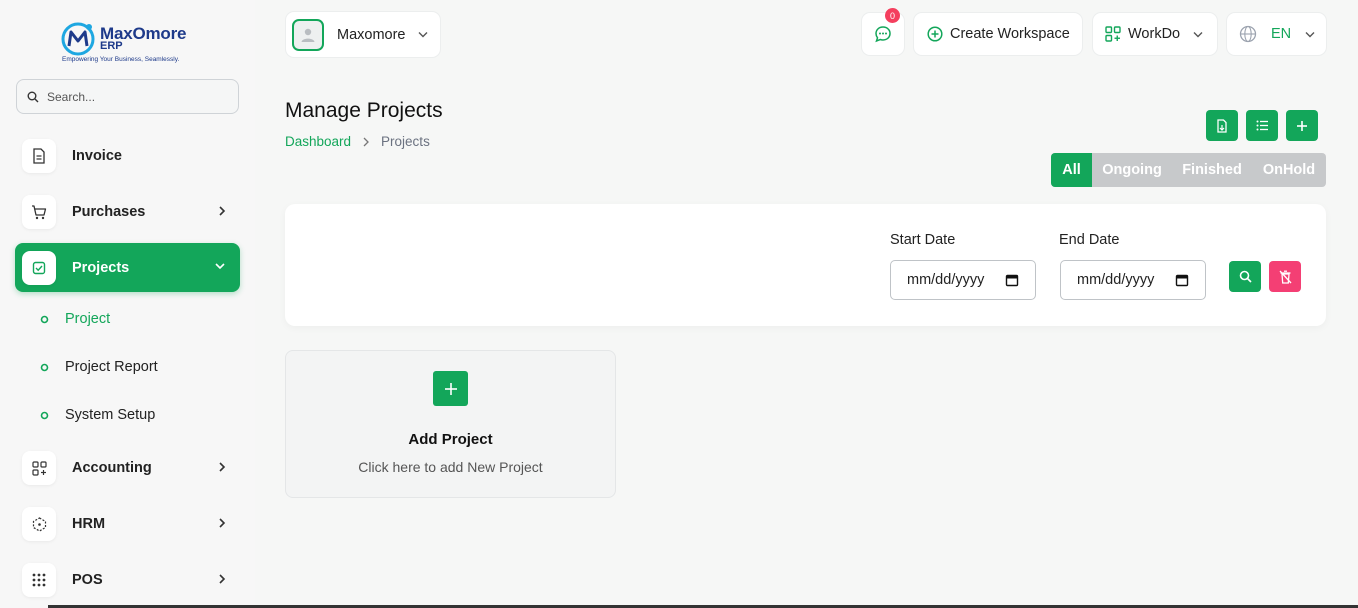 Image resolution: width=1358 pixels, height=608 pixels. I want to click on start-date-input: mm/dd/yyyy, so click(963, 280).